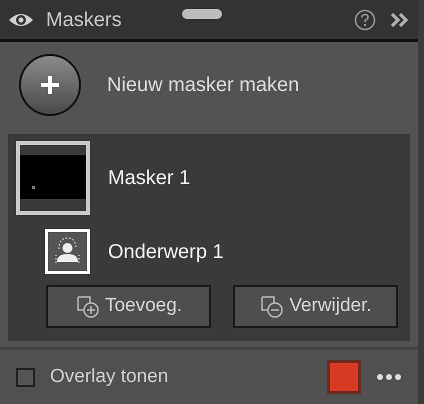  I want to click on help-icon, so click(365, 19).